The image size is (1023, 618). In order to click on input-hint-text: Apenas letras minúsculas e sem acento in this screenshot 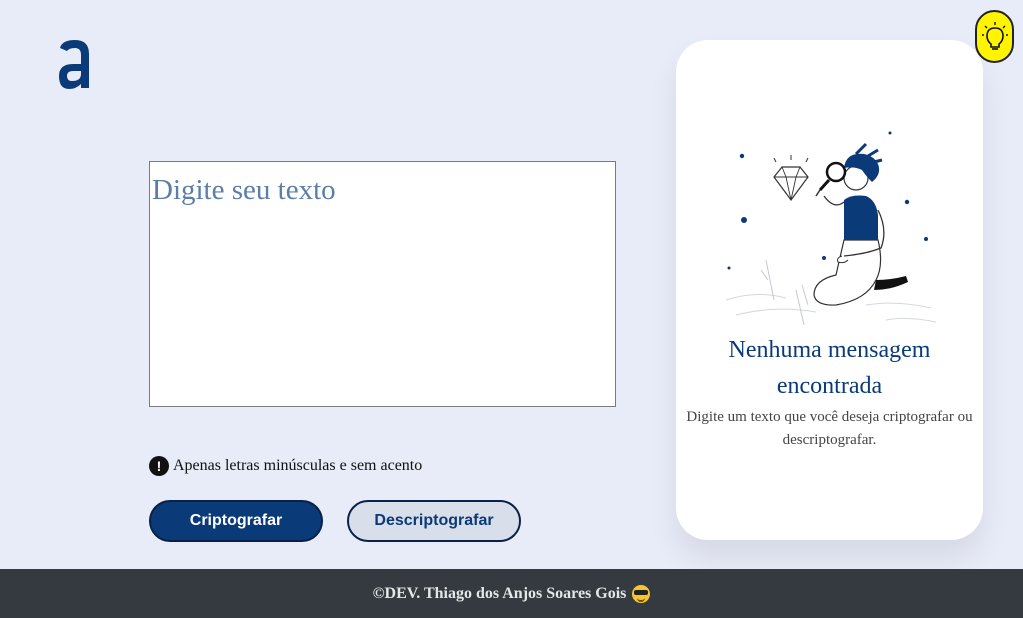, I will do `click(298, 465)`.